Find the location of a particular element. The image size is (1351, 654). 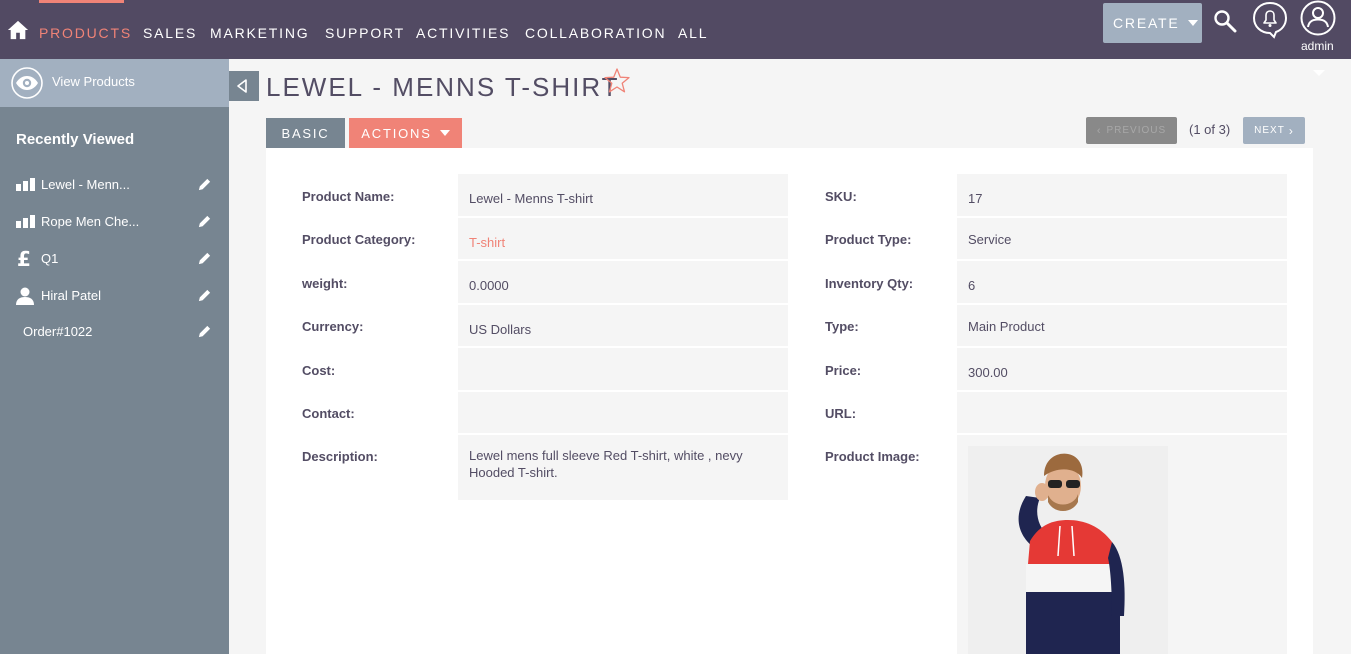

weight-value: 0.0000 is located at coordinates (623, 282).